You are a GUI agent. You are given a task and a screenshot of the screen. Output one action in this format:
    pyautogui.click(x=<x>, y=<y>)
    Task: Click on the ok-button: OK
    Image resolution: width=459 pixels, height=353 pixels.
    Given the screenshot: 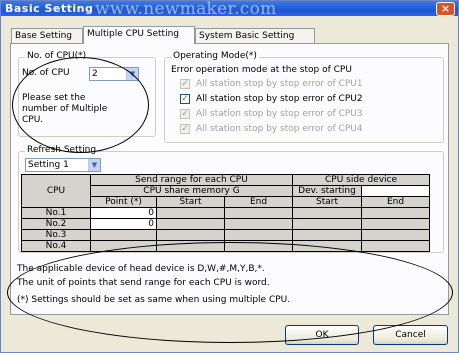 What is the action you would take?
    pyautogui.click(x=322, y=335)
    